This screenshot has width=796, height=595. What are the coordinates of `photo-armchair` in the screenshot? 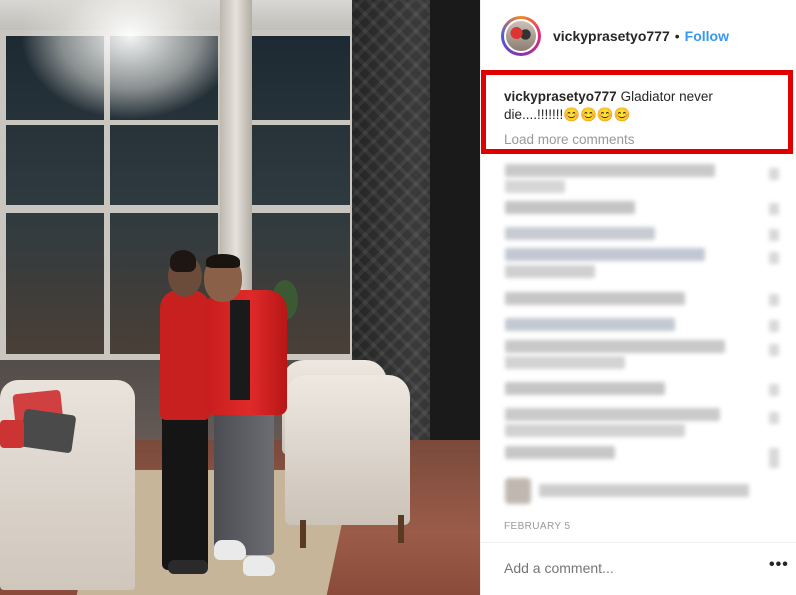 It's located at (347, 450).